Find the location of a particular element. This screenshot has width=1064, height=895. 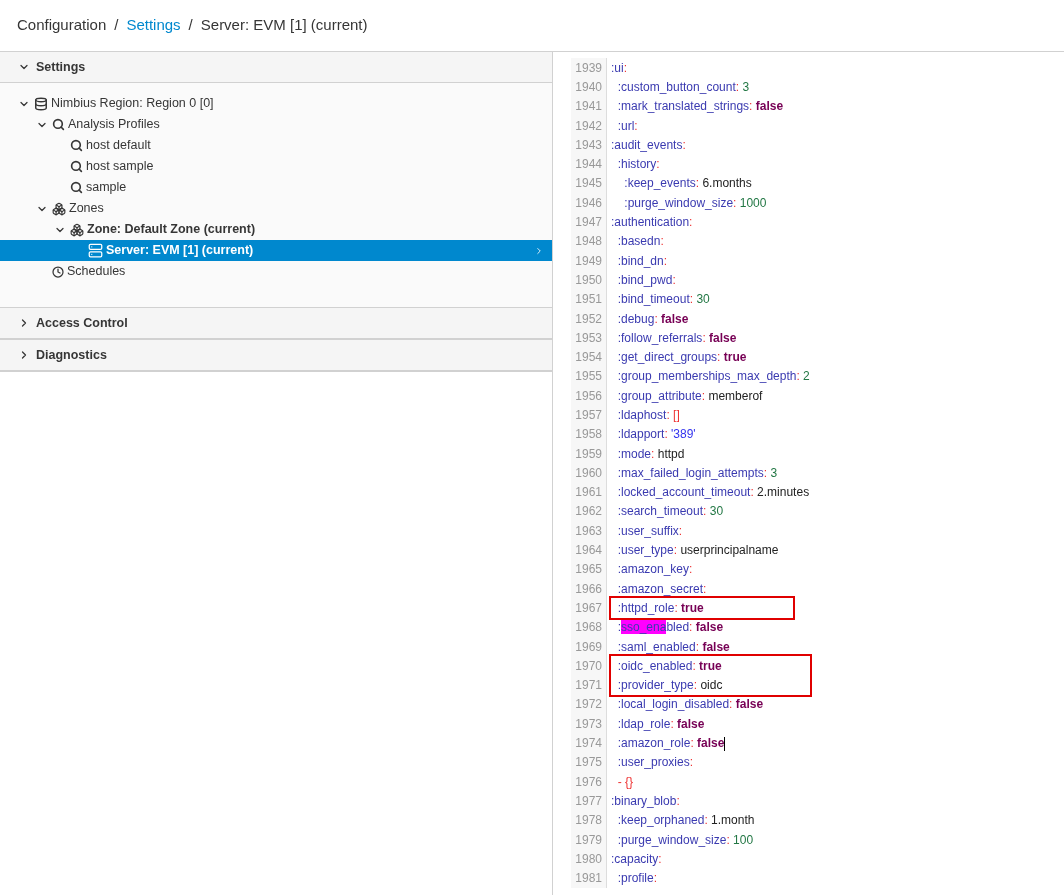

line-number: 1957 is located at coordinates (589, 415).